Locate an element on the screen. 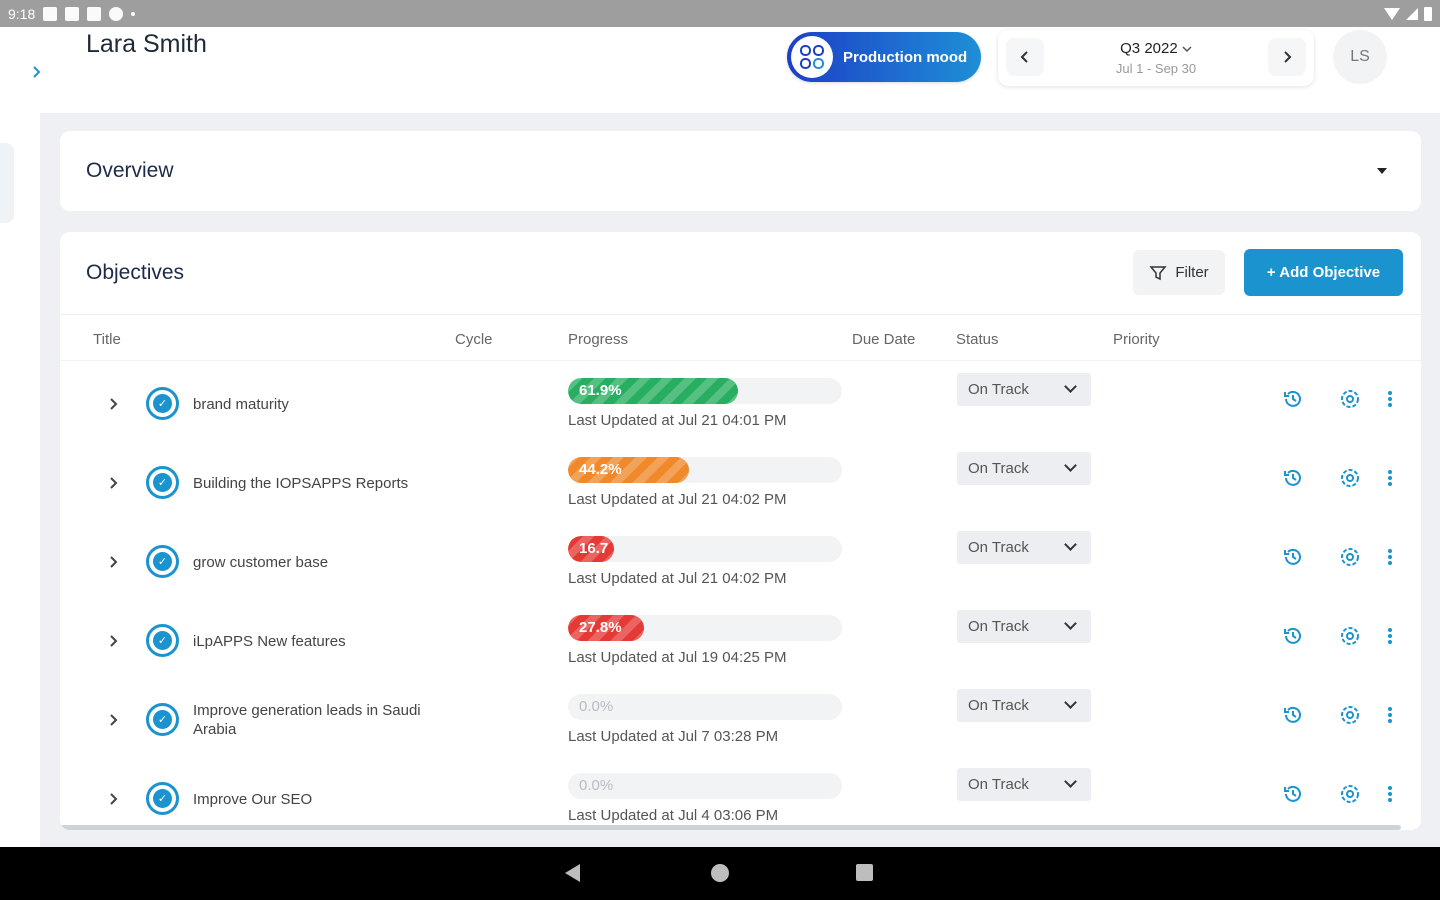  column-header-title: Title is located at coordinates (107, 339).